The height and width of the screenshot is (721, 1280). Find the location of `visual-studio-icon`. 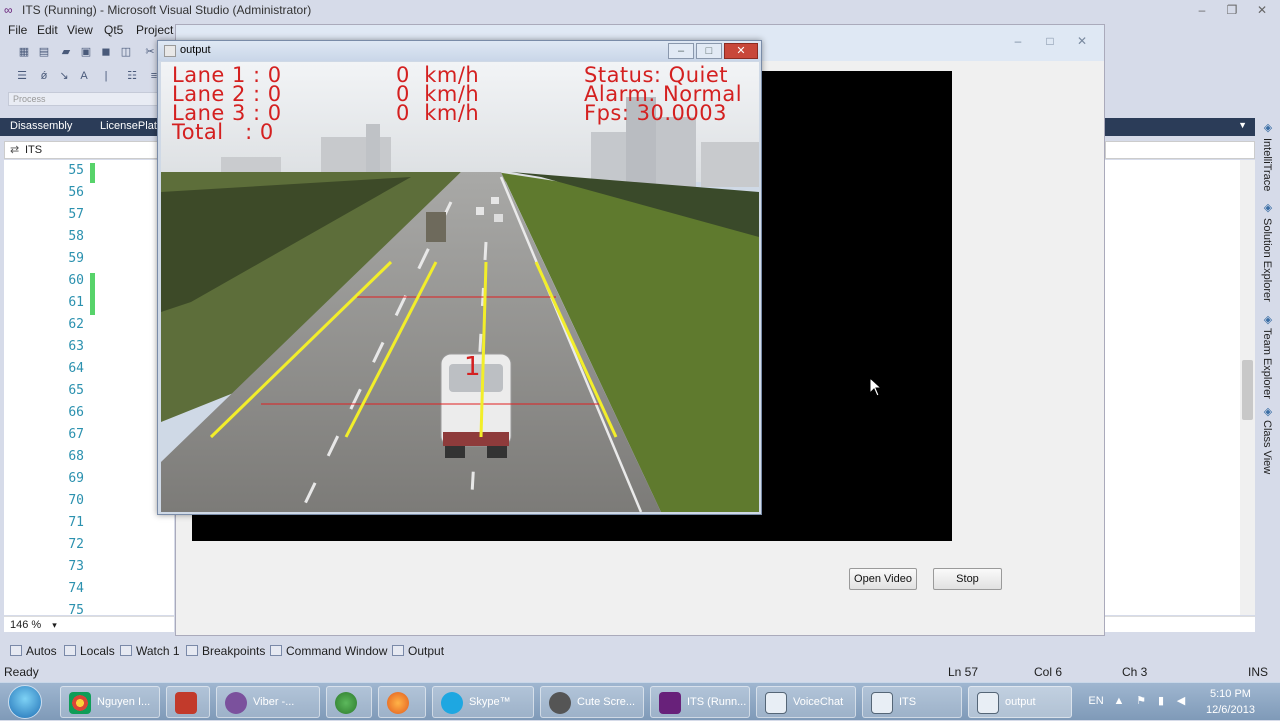

visual-studio-icon is located at coordinates (670, 703).